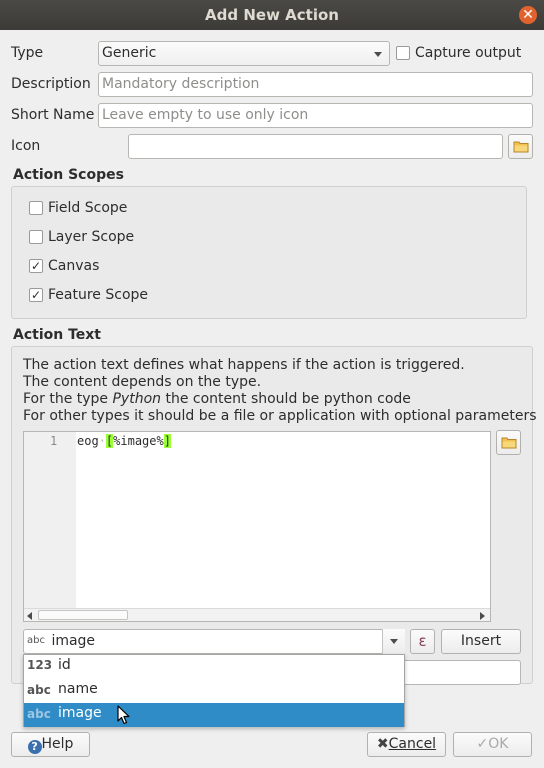 This screenshot has height=768, width=544. I want to click on description-placeholder: Mandatory description, so click(181, 84).